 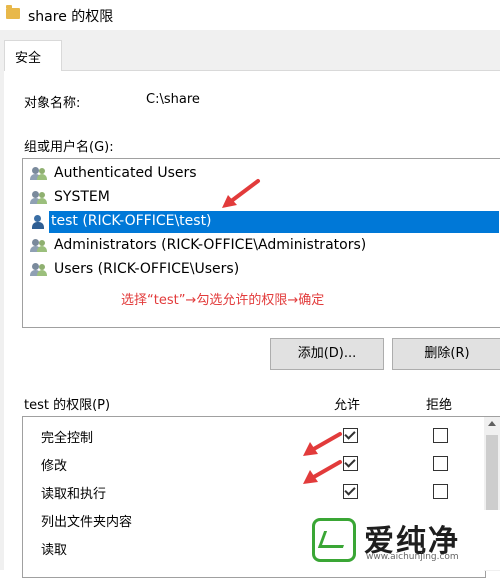 What do you see at coordinates (74, 494) in the screenshot?
I see `permission-name: 读取和执行` at bounding box center [74, 494].